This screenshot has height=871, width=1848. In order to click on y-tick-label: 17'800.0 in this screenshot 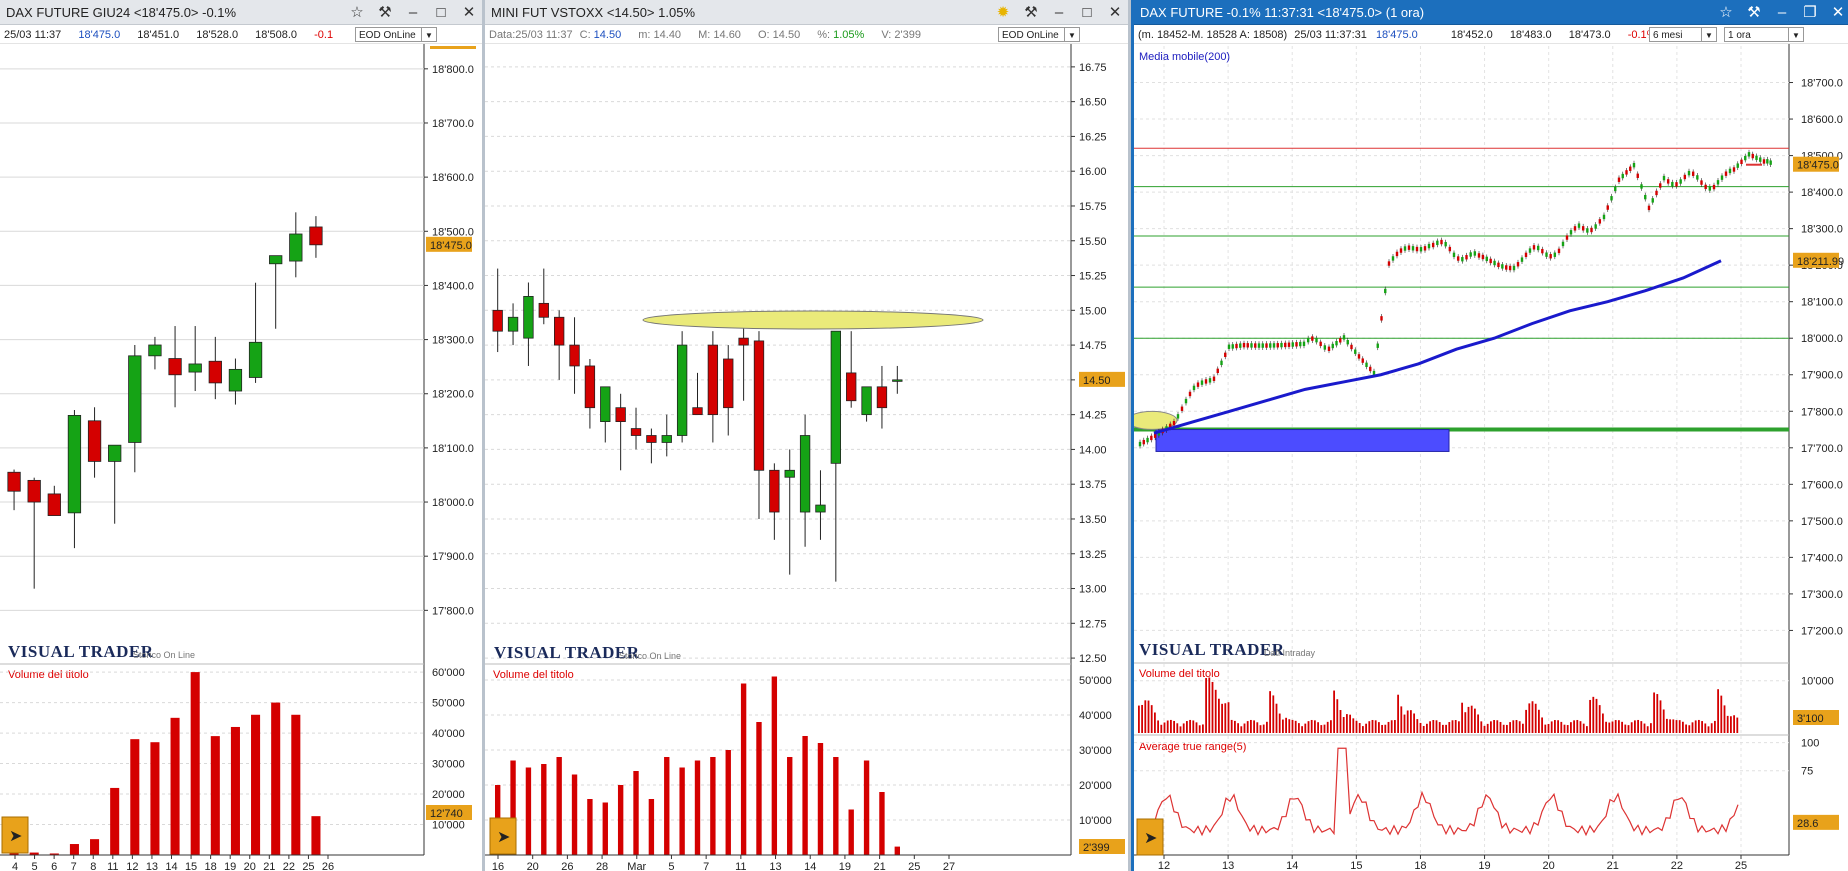, I will do `click(453, 611)`.